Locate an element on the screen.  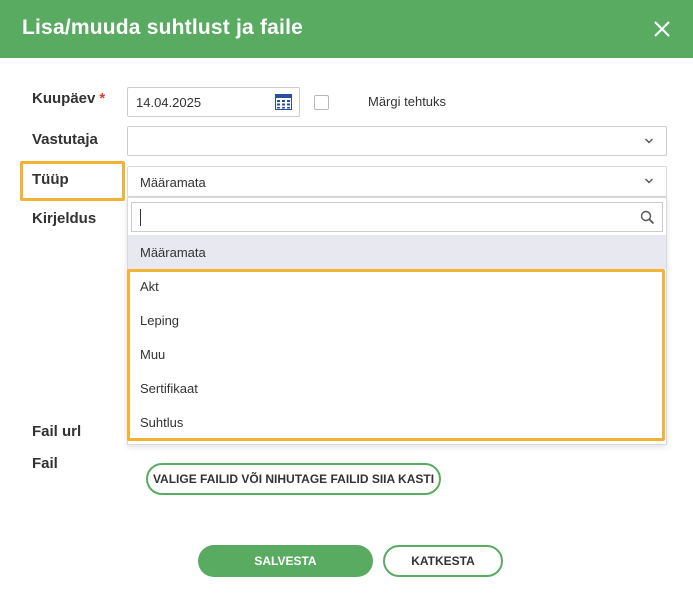
calendar-icon is located at coordinates (283, 102).